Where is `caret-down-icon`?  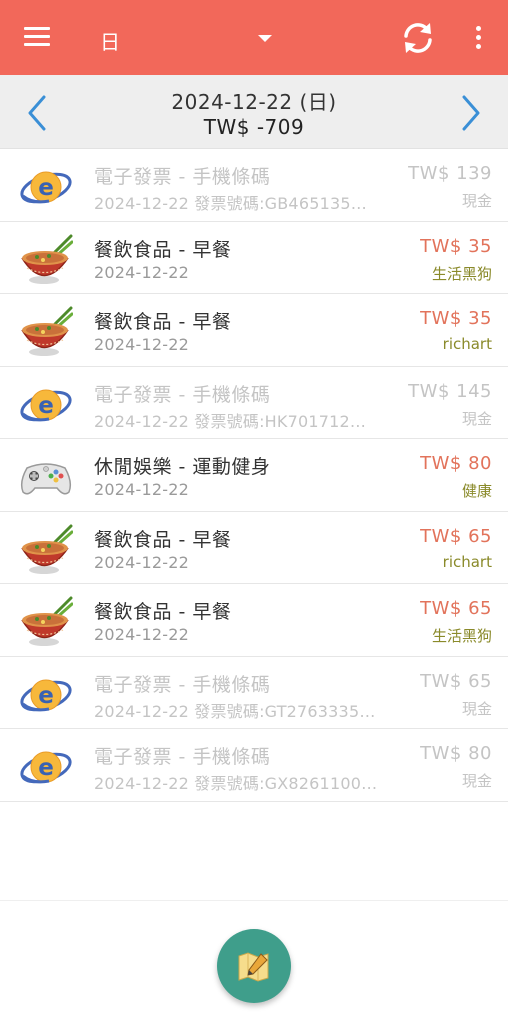
caret-down-icon is located at coordinates (265, 38).